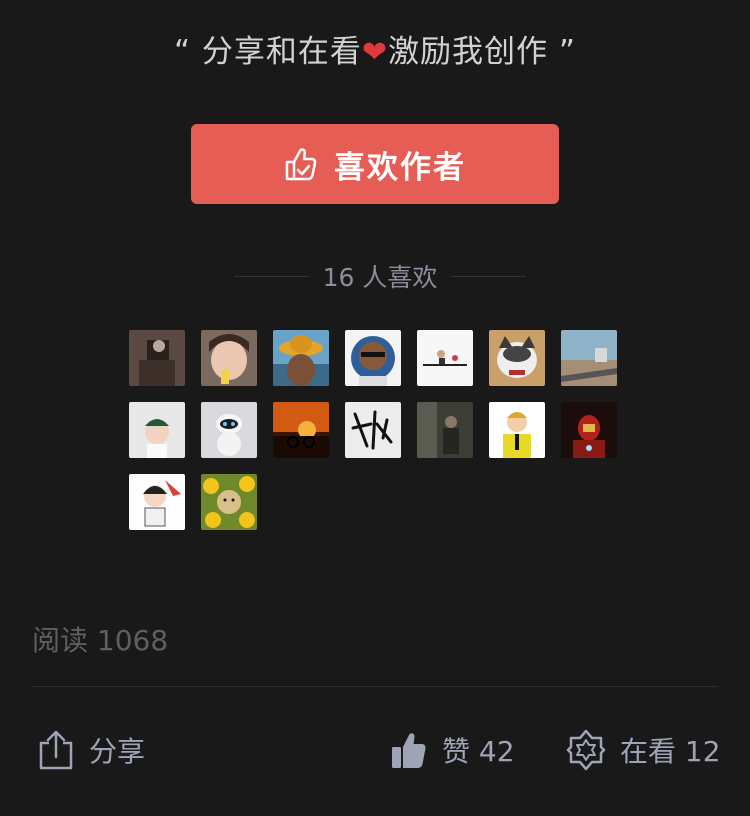 The image size is (750, 816). I want to click on divider-right, so click(489, 276).